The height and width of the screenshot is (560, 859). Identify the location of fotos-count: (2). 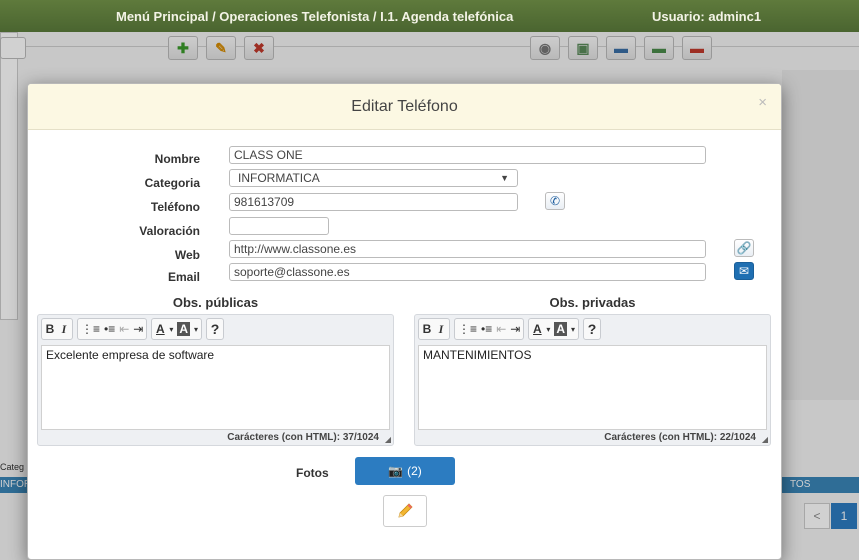
(414, 471).